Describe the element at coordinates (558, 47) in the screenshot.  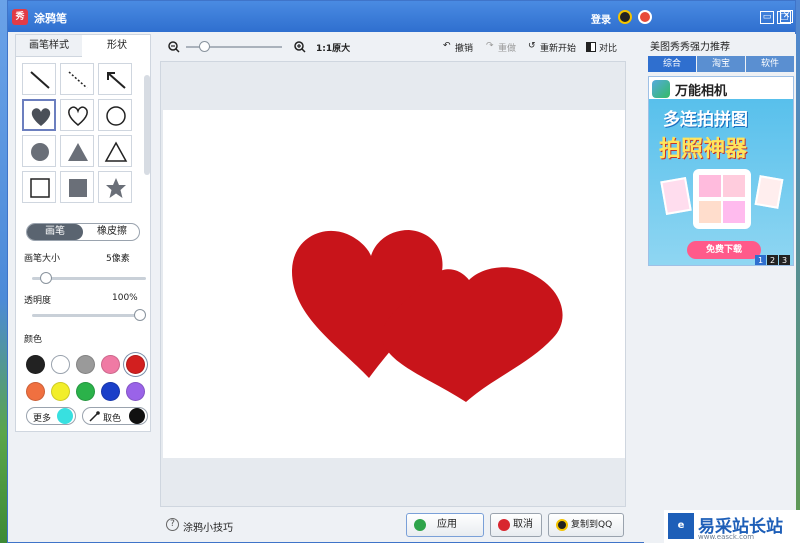
I see `restart-button: 重新开始` at that location.